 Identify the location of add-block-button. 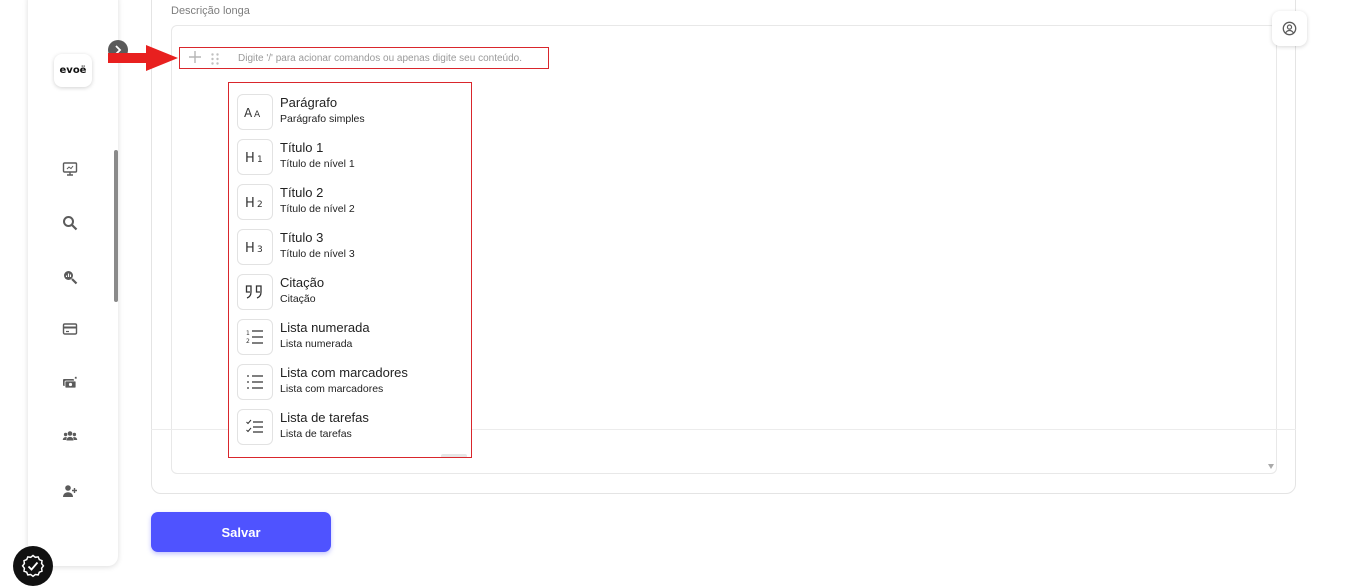
(196, 58).